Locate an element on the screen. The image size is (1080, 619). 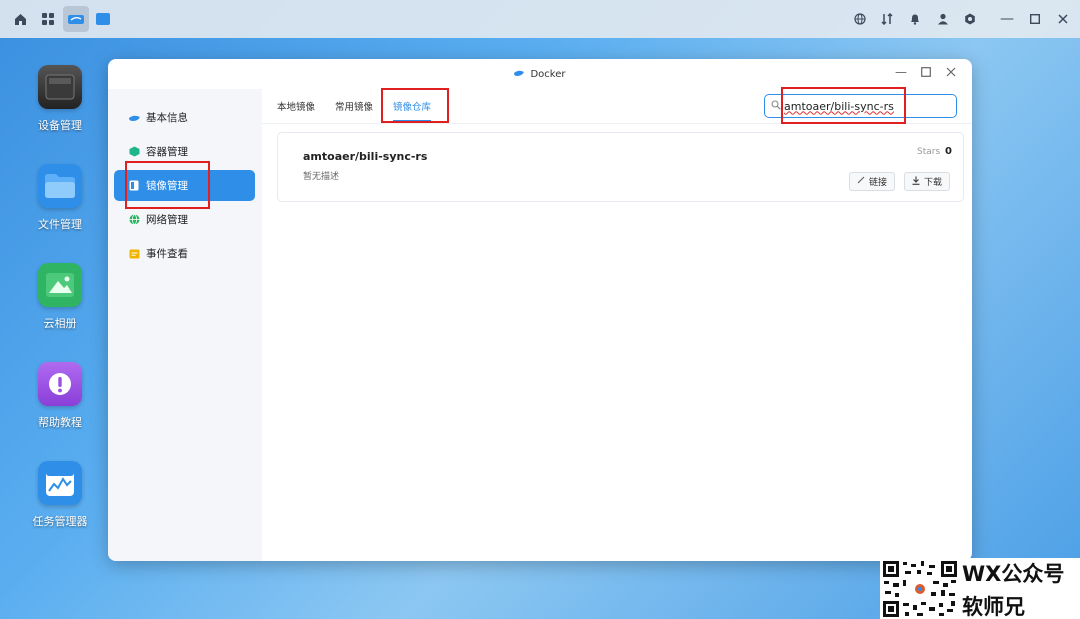
user-icon is located at coordinates (943, 19).